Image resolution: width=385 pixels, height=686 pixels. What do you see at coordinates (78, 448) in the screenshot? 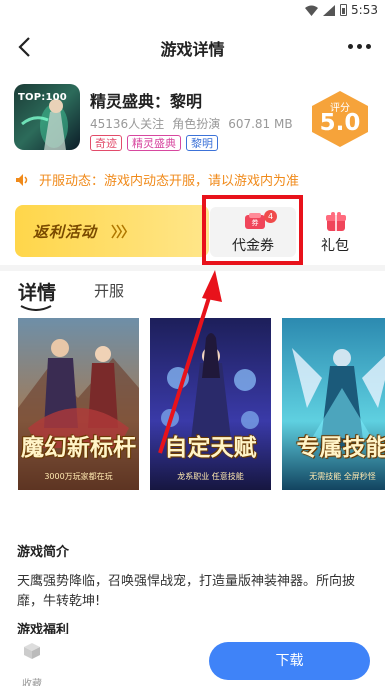
I see `screenshot-caption: 魔幻新标杆` at bounding box center [78, 448].